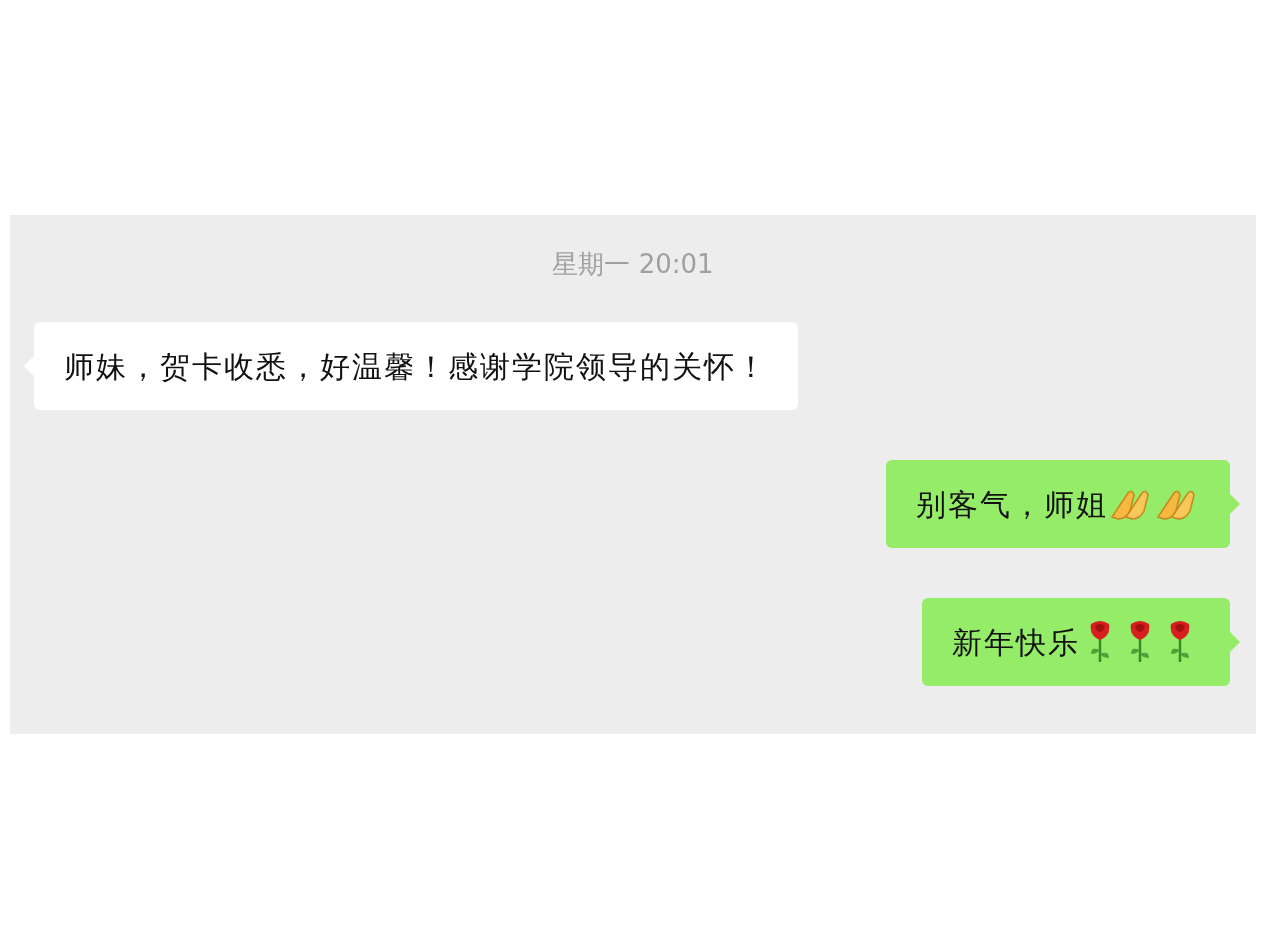  Describe the element at coordinates (416, 366) in the screenshot. I see `message-text: 师妹，贺卡收悉，好温馨！感谢学院领导的关怀！` at that location.